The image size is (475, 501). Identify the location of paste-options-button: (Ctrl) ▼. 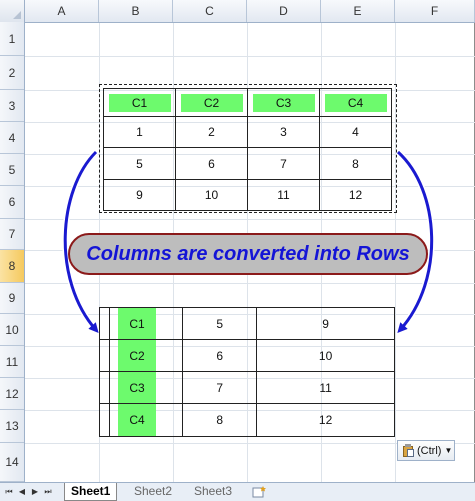
(426, 450).